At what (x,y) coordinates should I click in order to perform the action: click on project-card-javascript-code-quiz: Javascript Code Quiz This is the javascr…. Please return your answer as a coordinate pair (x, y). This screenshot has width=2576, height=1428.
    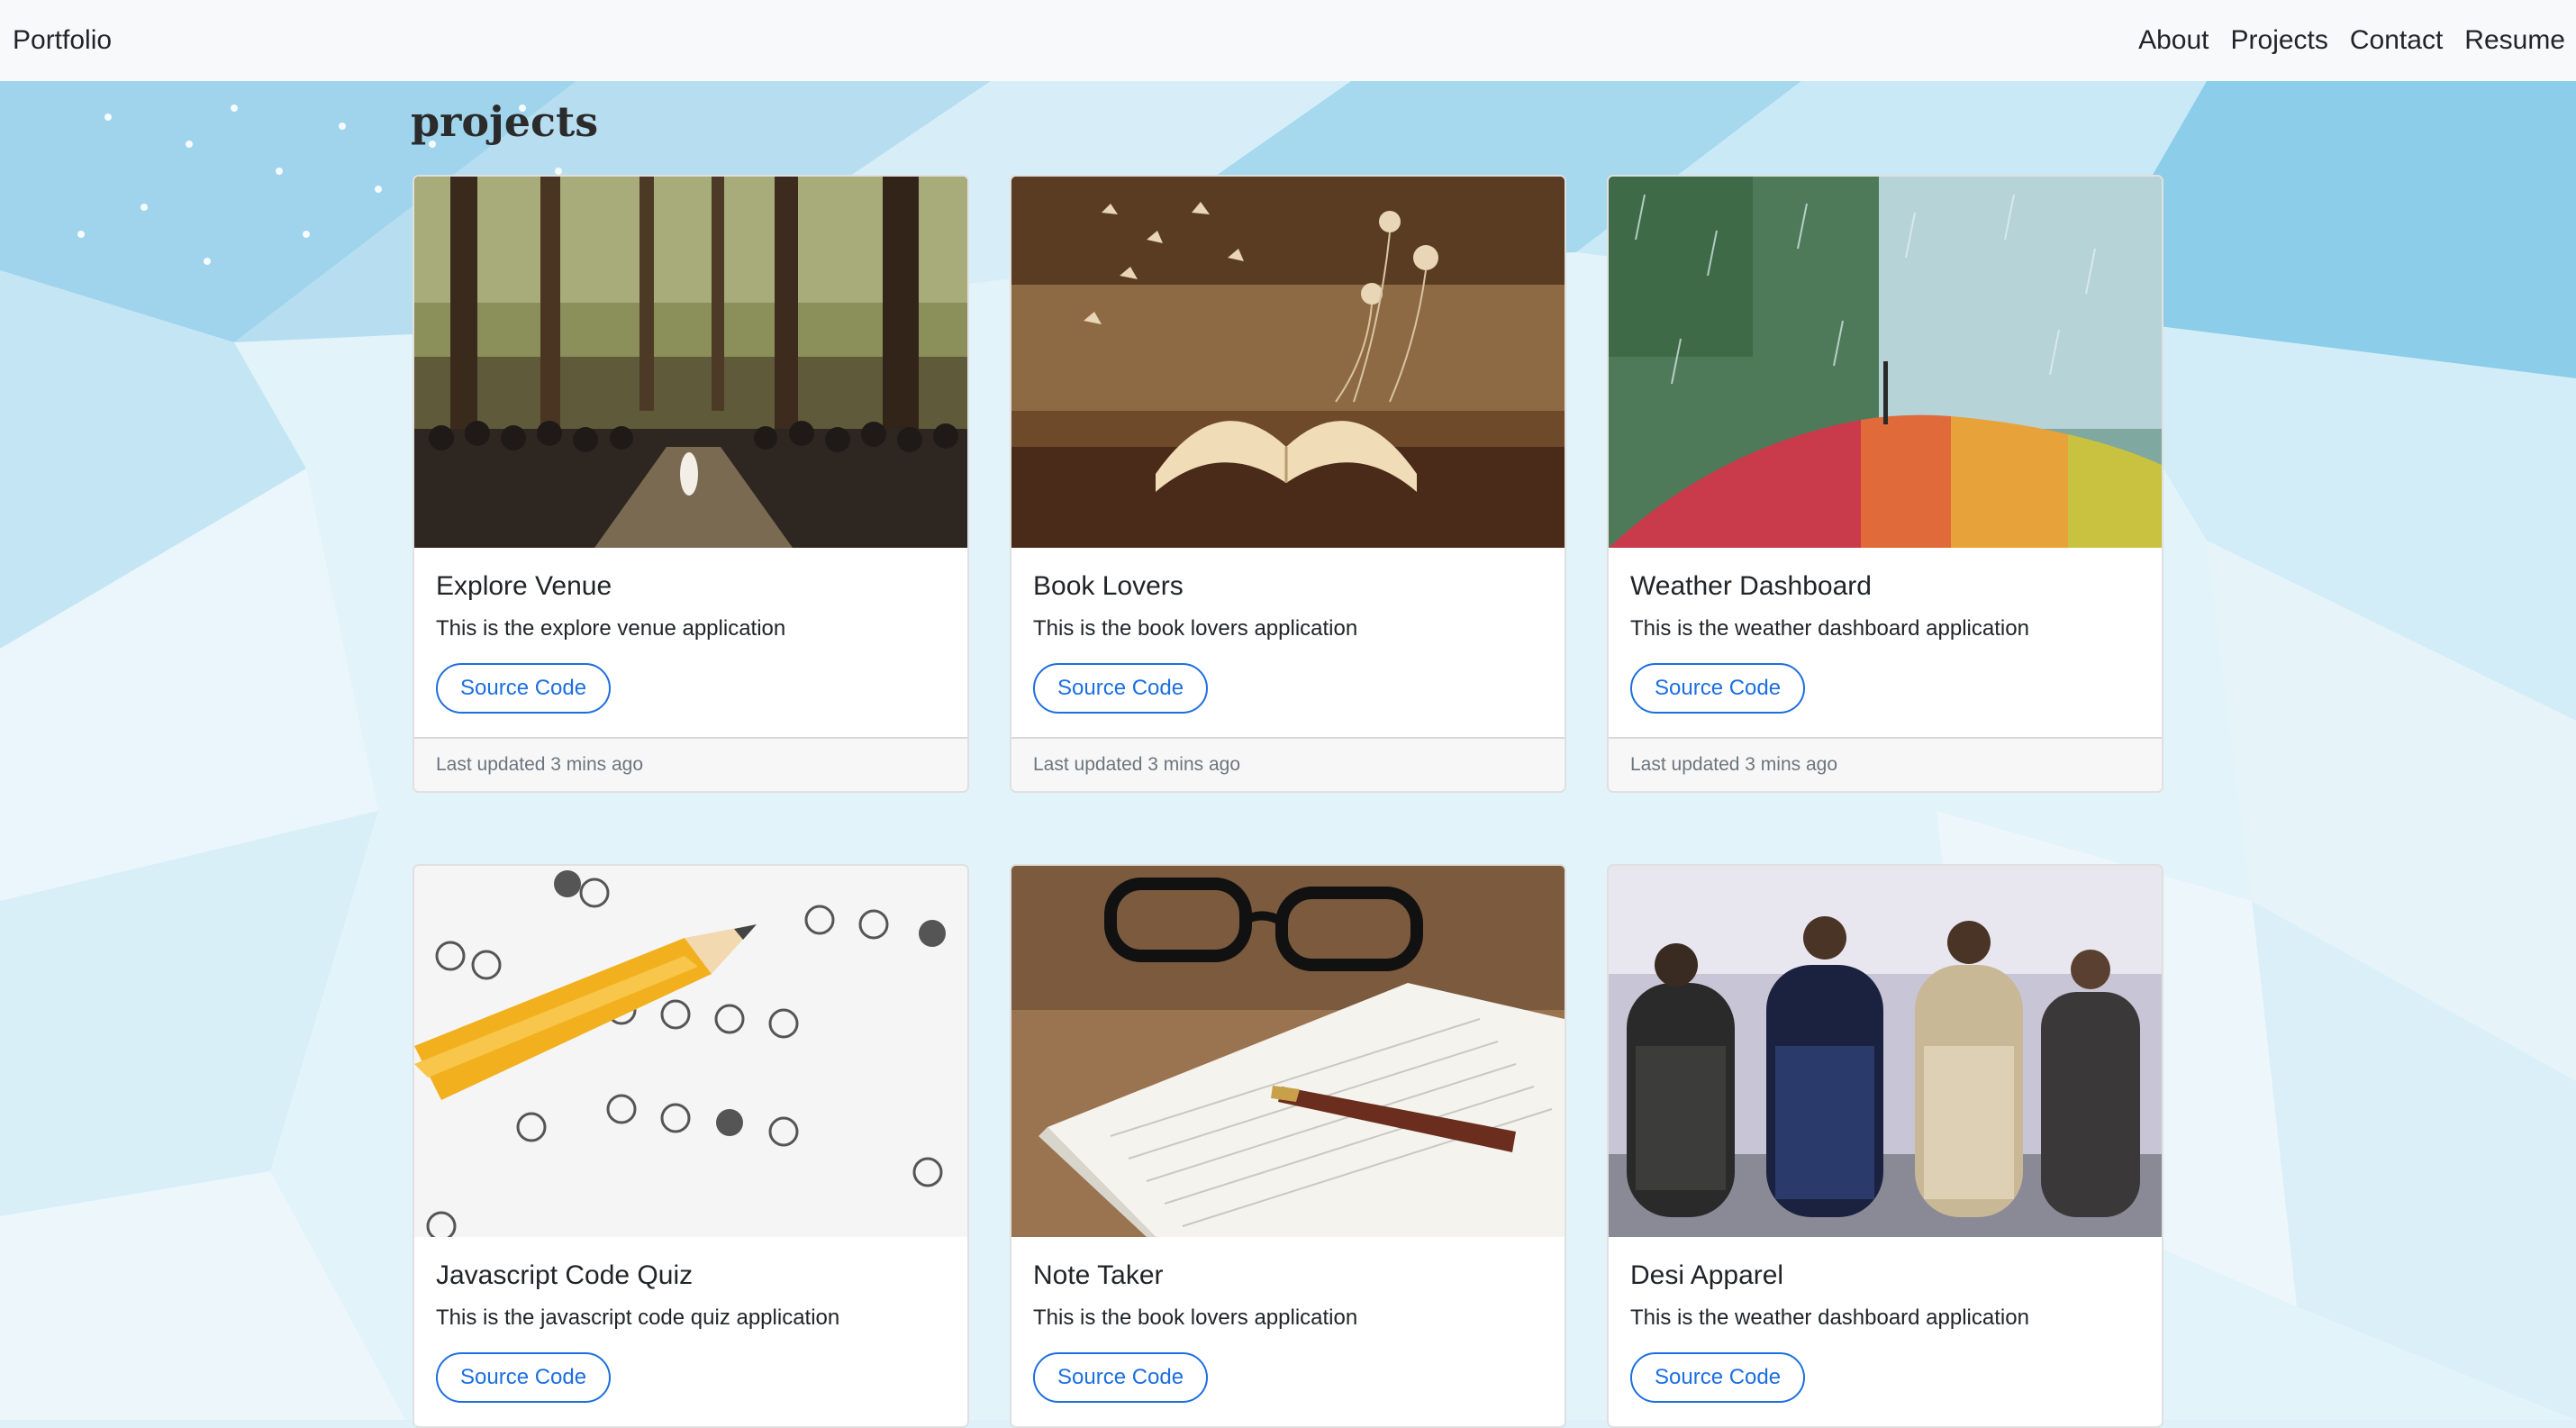
    Looking at the image, I should click on (691, 1146).